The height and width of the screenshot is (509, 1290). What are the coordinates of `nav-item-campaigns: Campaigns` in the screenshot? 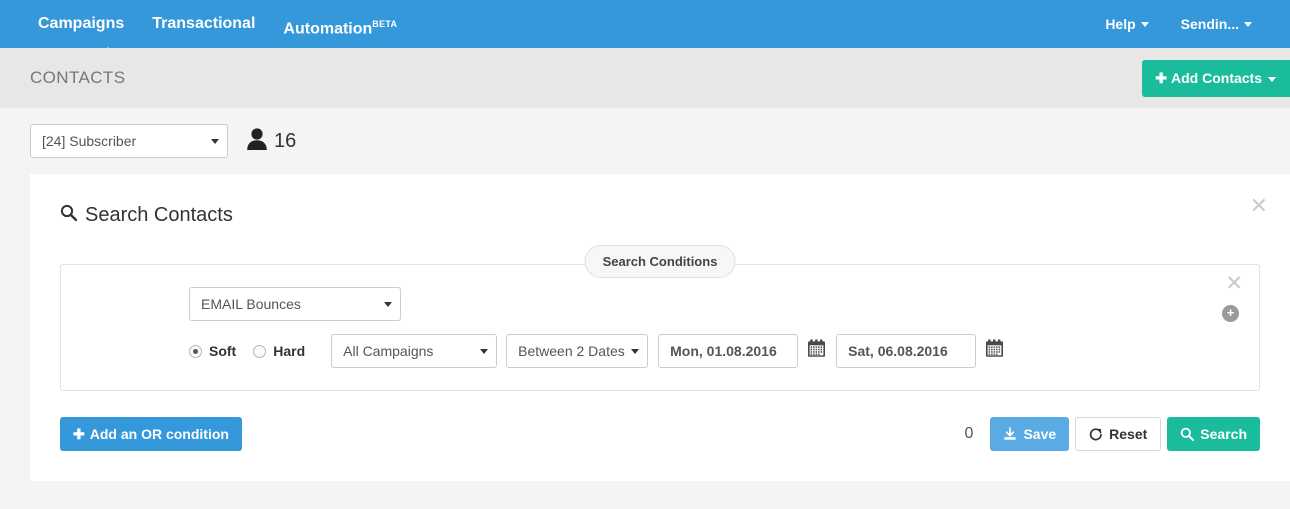 It's located at (81, 28).